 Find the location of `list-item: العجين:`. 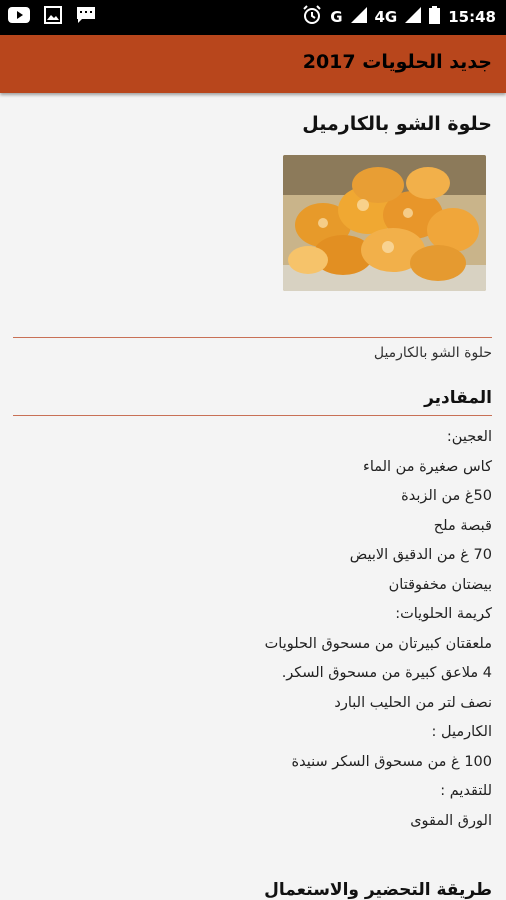

list-item: العجين: is located at coordinates (469, 437).